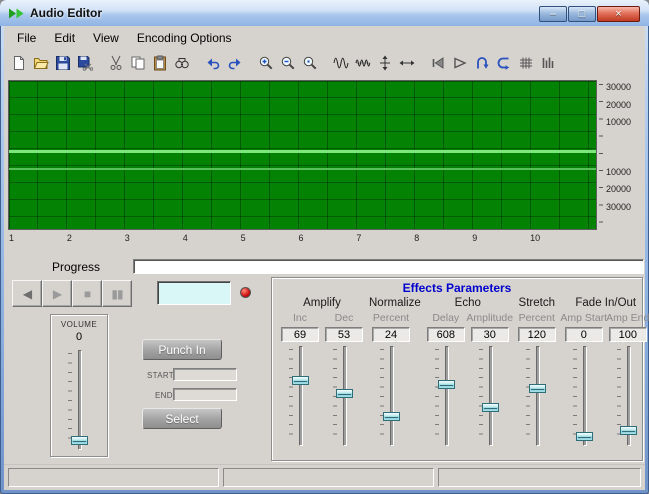 This screenshot has height=494, width=649. I want to click on toolbar-button-paste, so click(160, 63).